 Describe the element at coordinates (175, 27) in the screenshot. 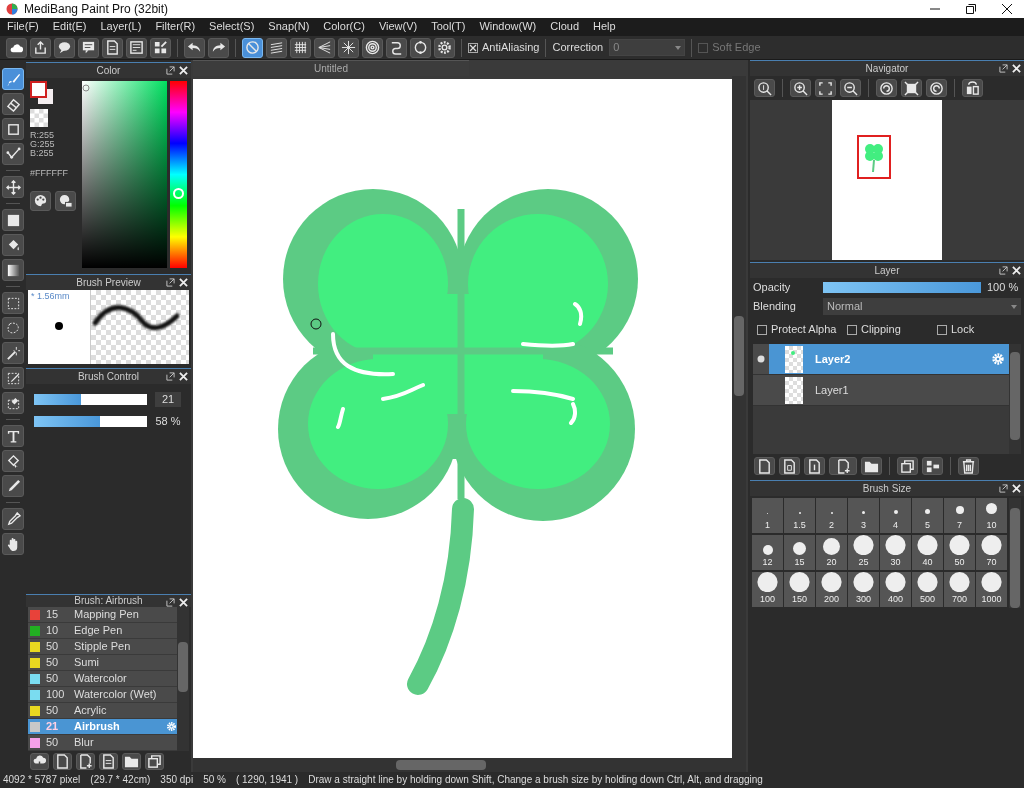

I see `menu-item: Filter(R)` at that location.